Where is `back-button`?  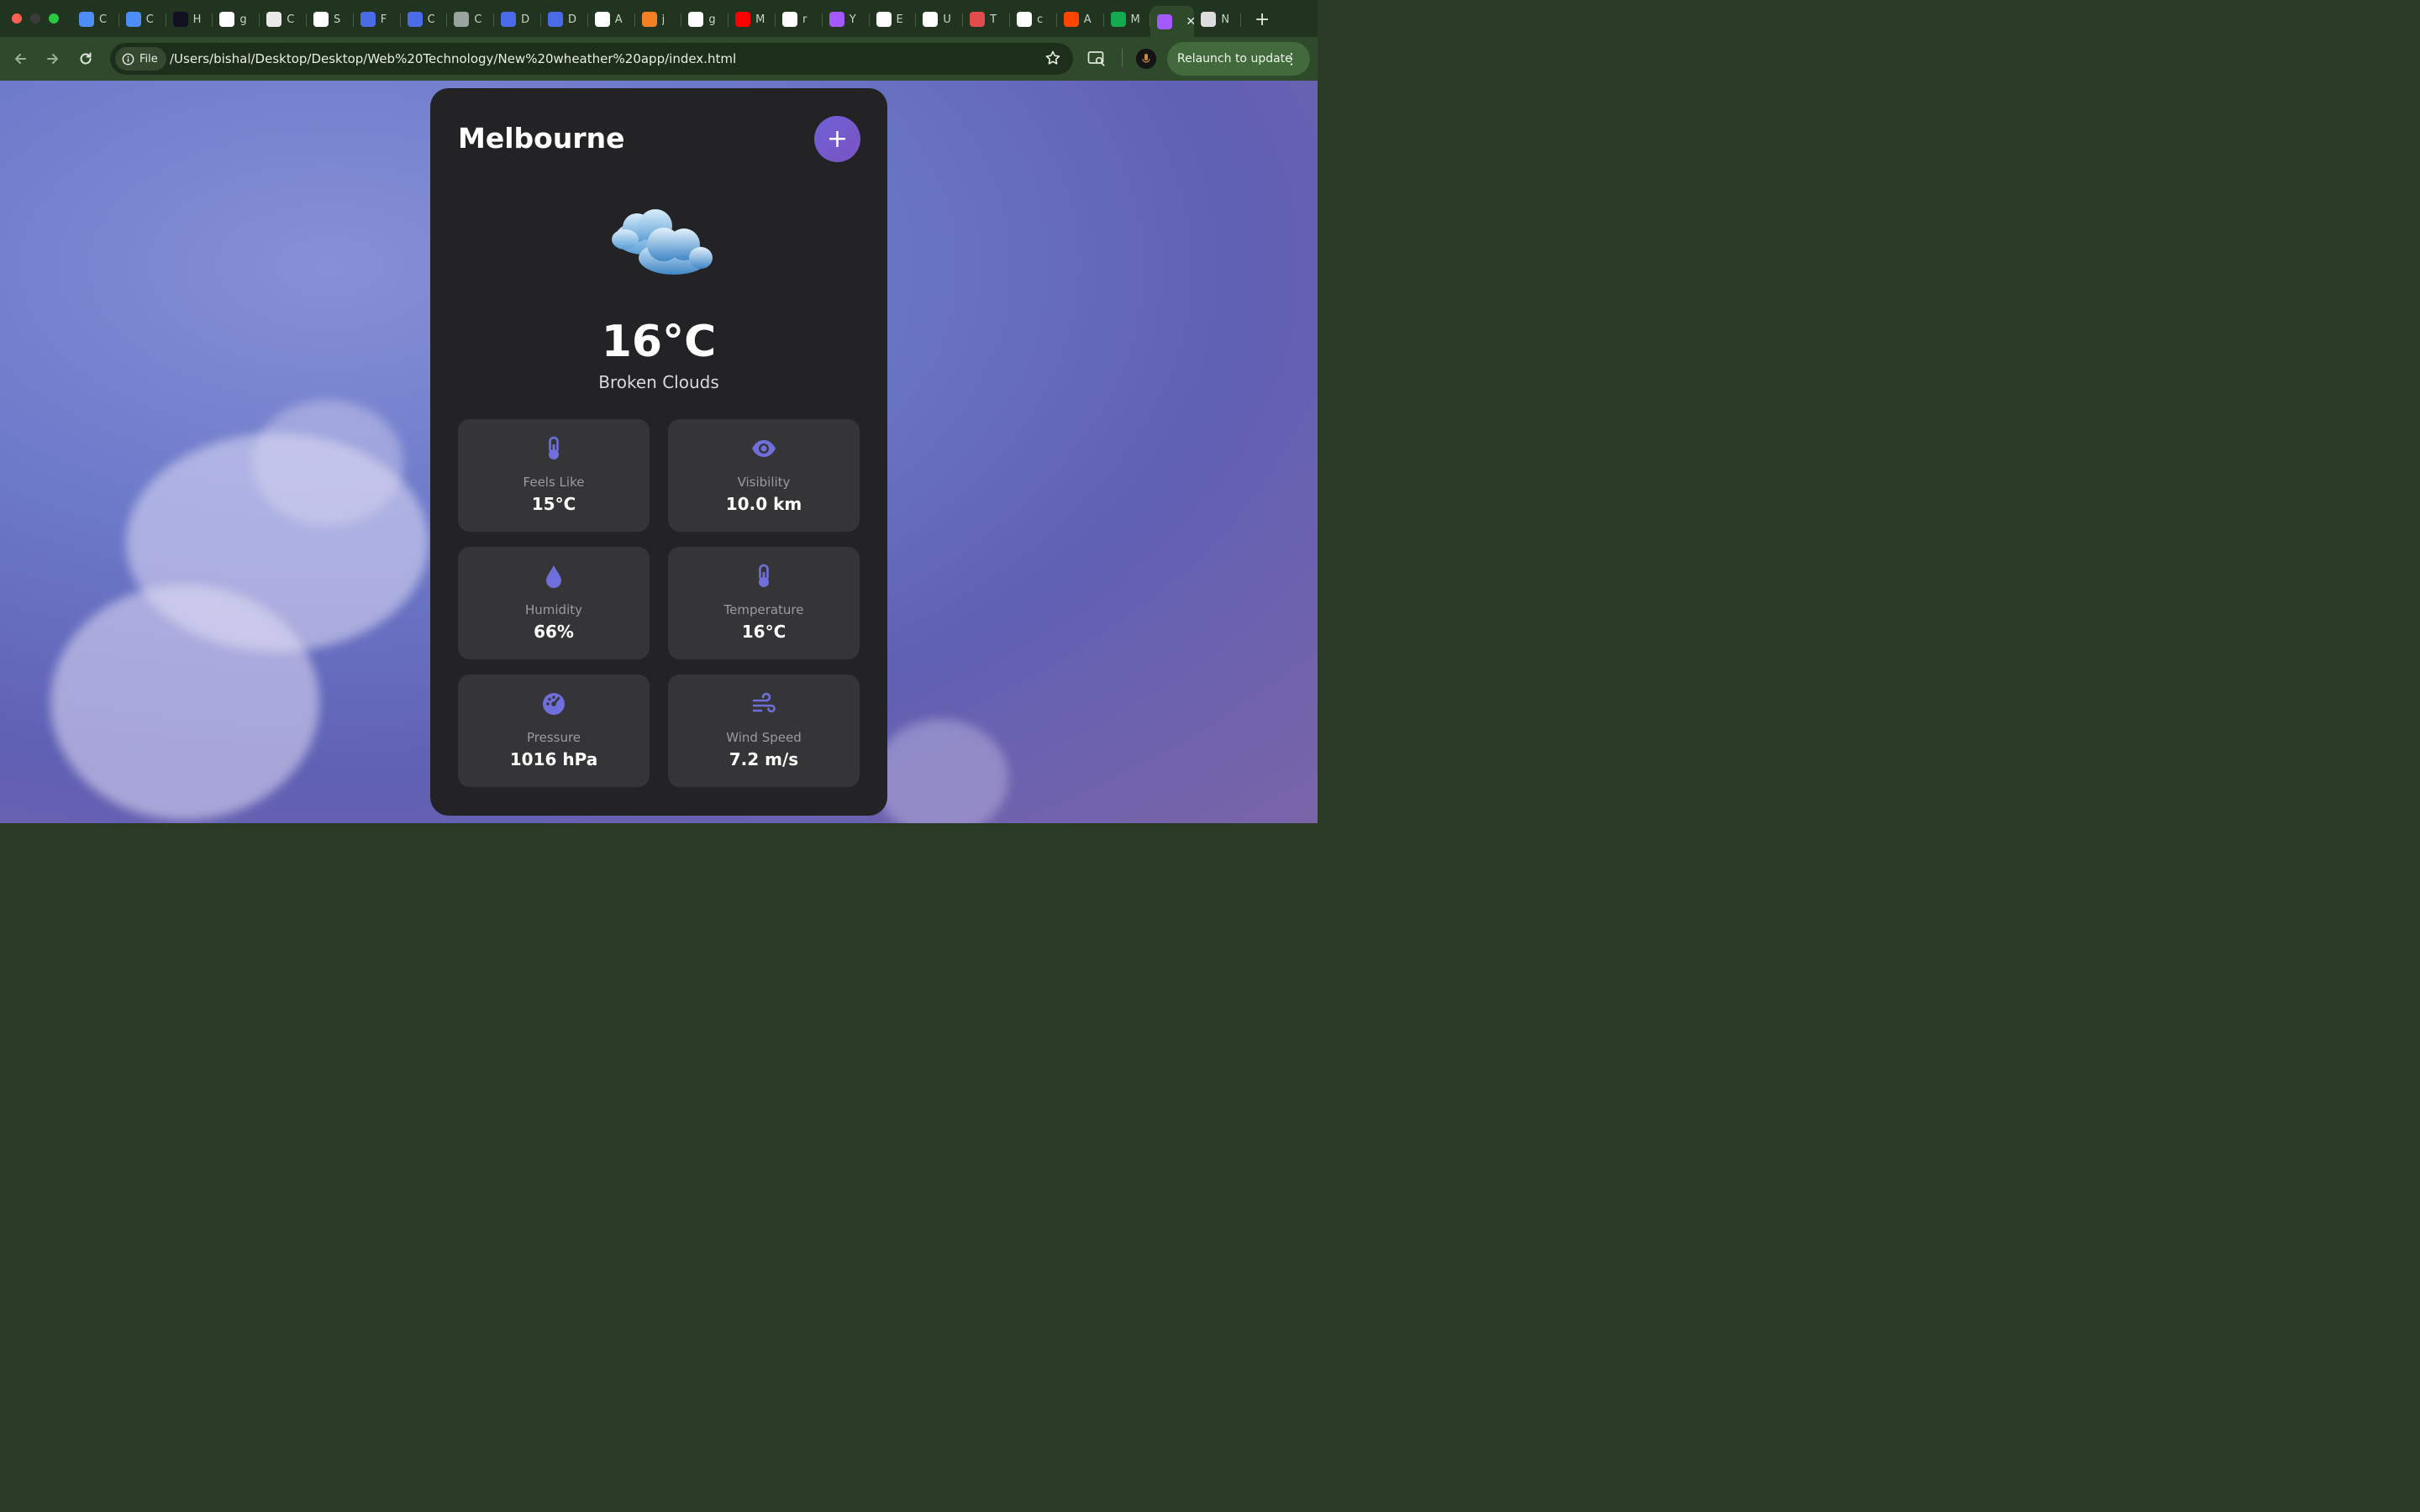
back-button is located at coordinates (20, 59).